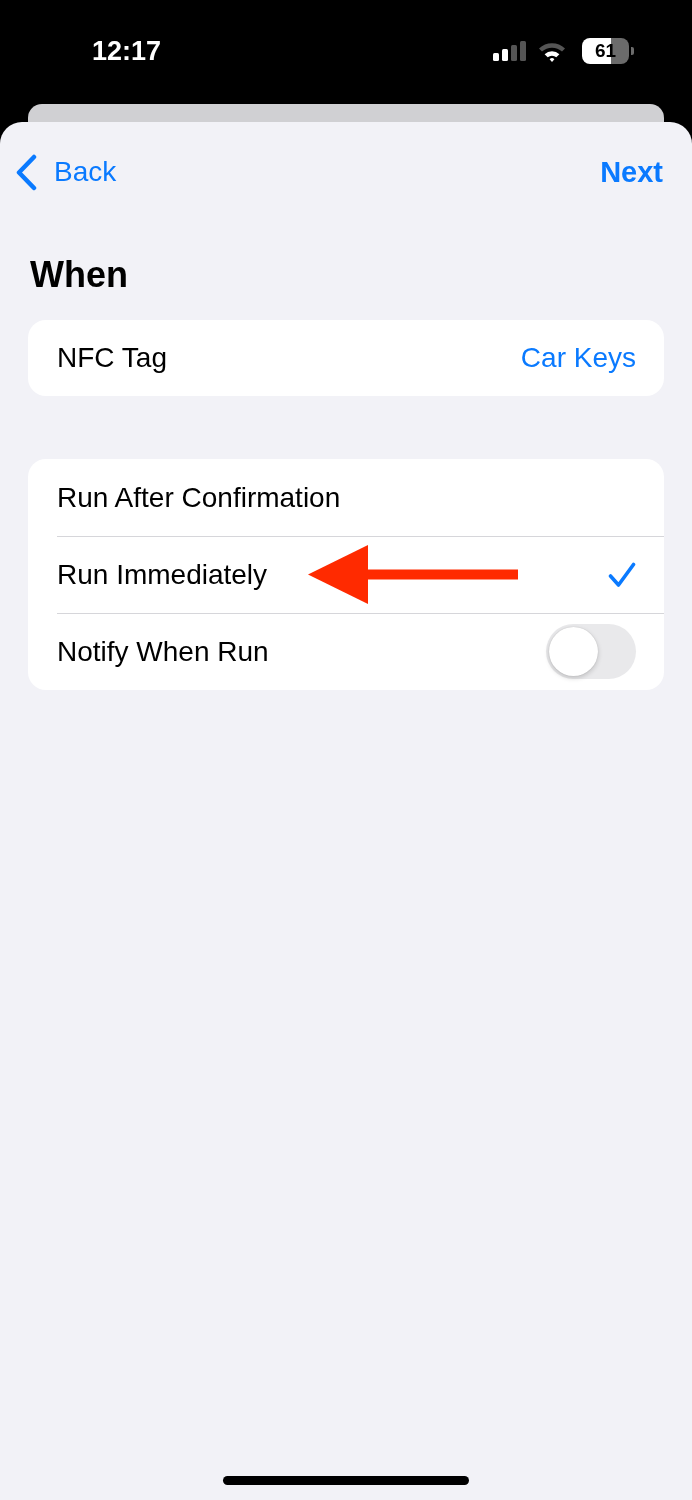 This screenshot has height=1500, width=692. What do you see at coordinates (346, 651) in the screenshot?
I see `option-row: Notify When Run` at bounding box center [346, 651].